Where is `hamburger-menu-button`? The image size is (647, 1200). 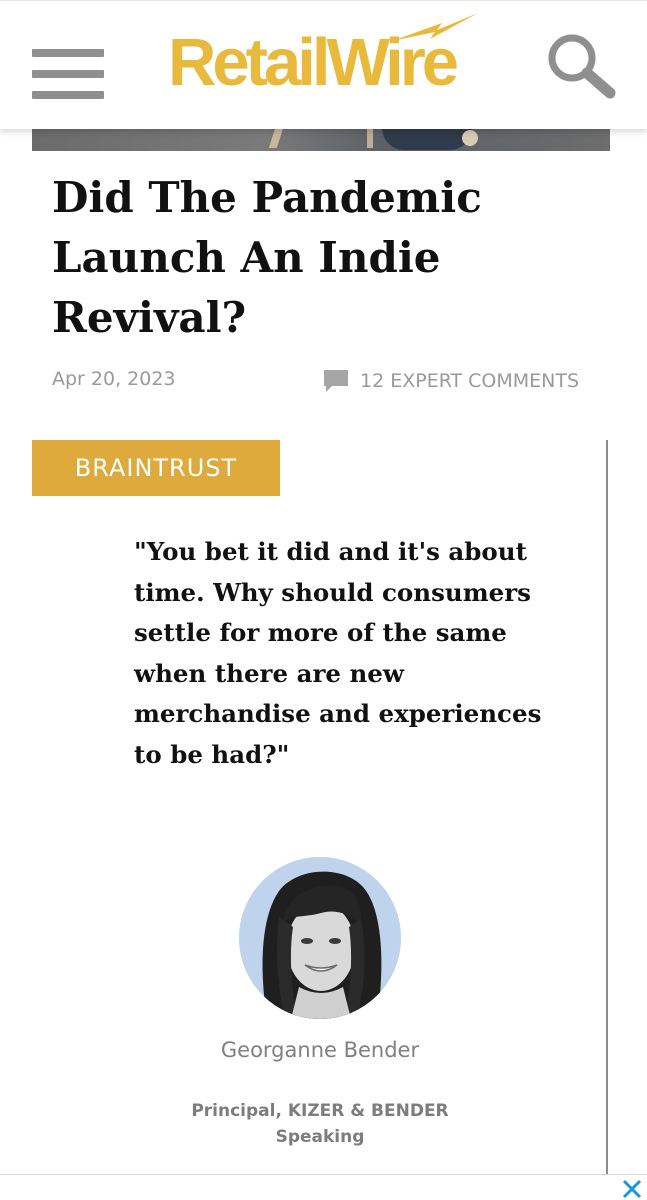 hamburger-menu-button is located at coordinates (68, 77).